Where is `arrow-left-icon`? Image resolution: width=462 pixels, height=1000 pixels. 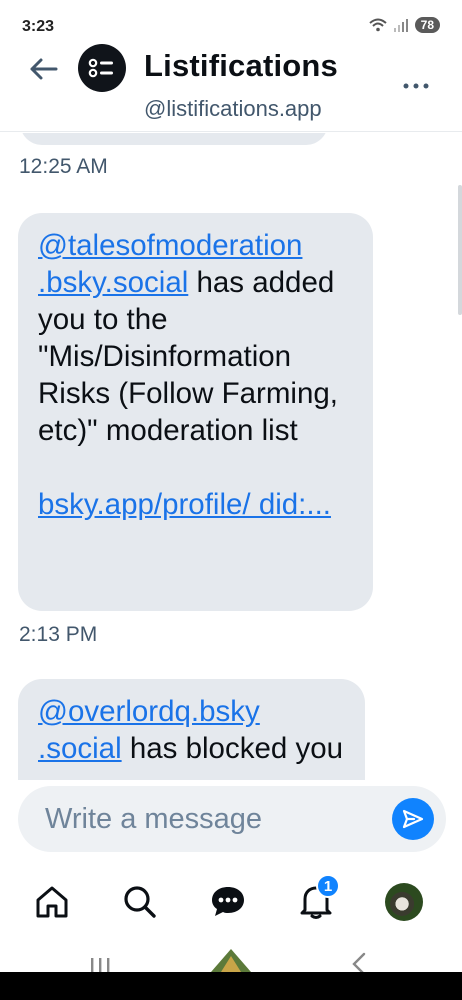 arrow-left-icon is located at coordinates (44, 69).